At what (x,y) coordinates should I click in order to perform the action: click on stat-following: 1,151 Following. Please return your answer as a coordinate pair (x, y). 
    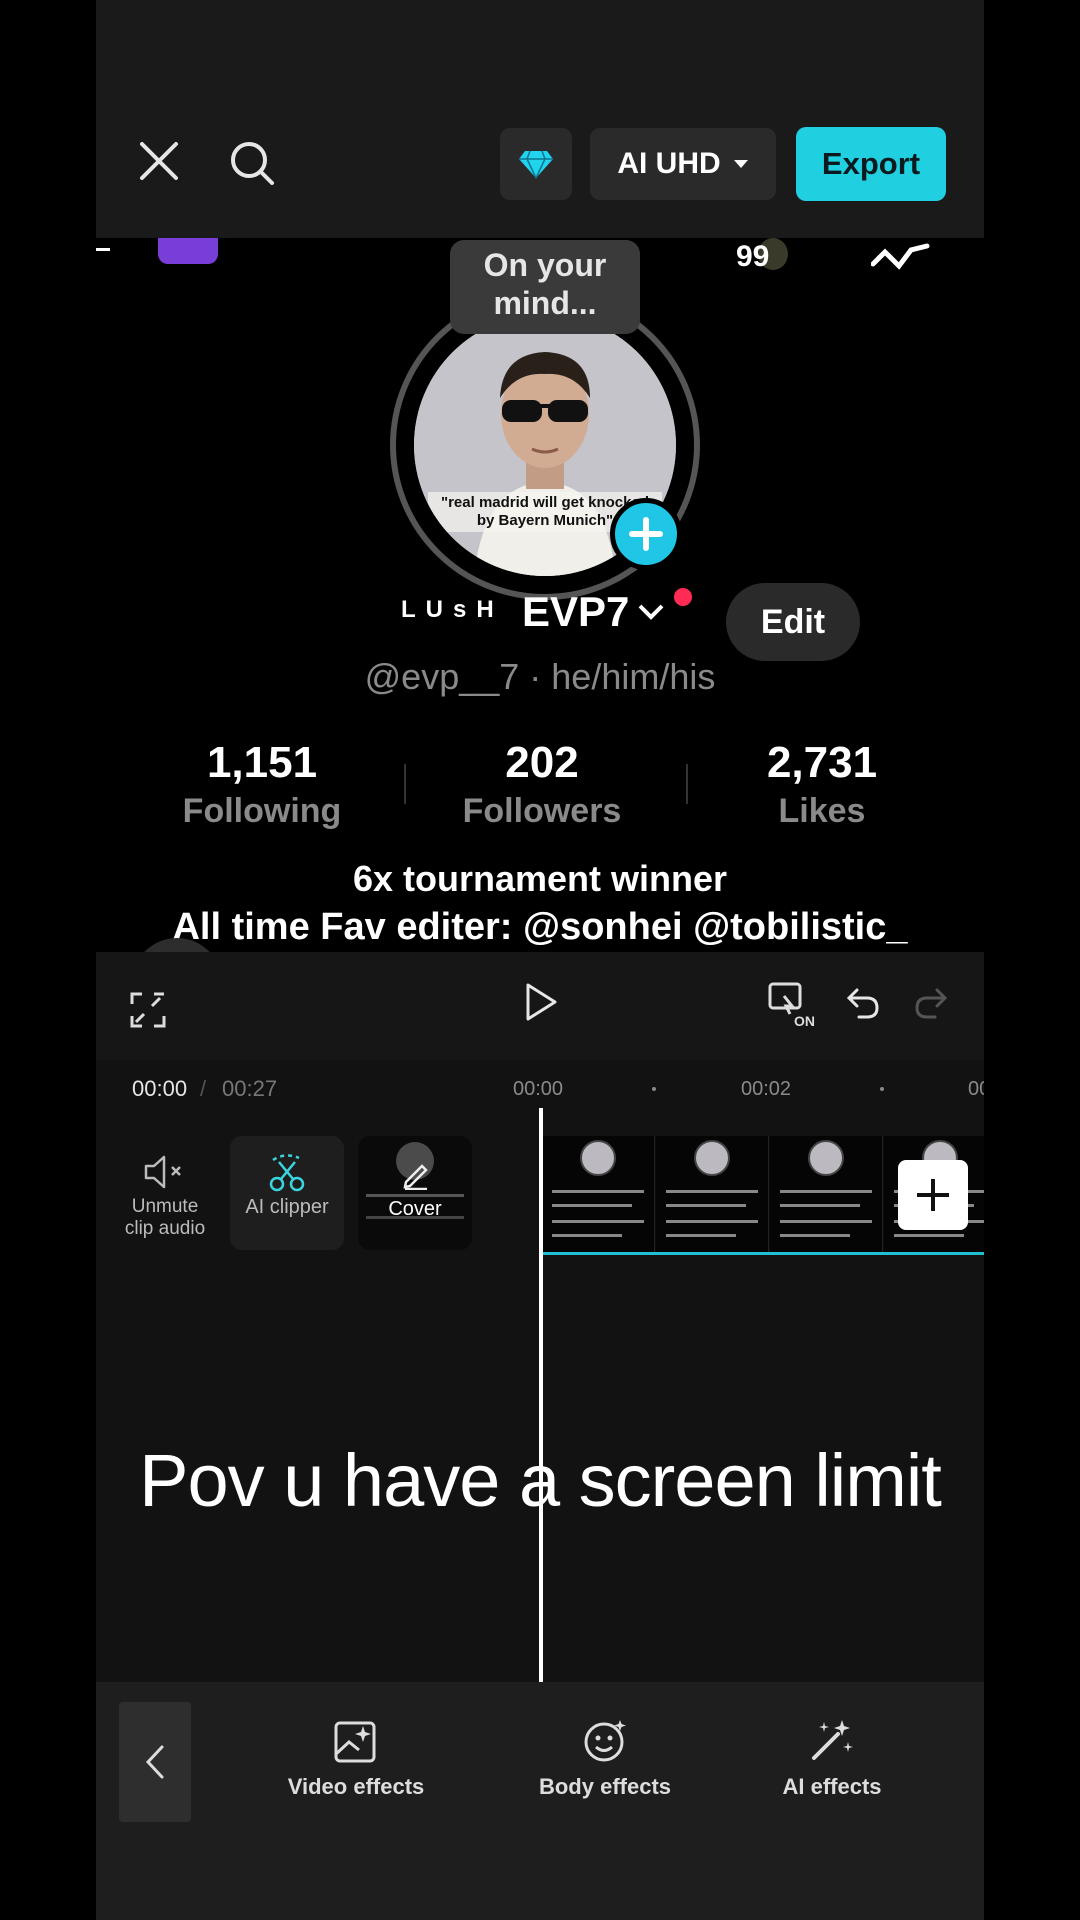
    Looking at the image, I should click on (262, 784).